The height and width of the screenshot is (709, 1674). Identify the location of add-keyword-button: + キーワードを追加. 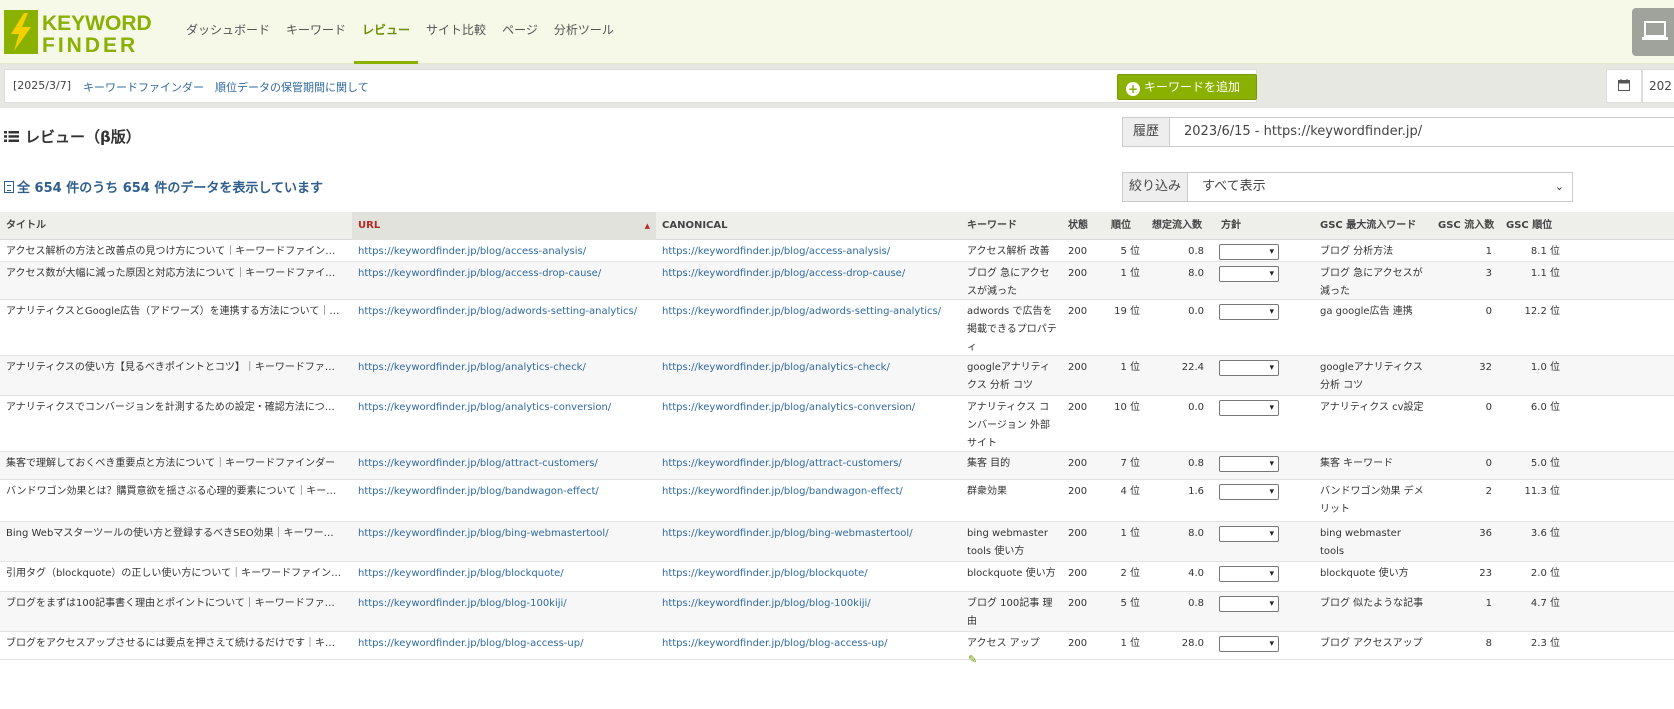
(1187, 87).